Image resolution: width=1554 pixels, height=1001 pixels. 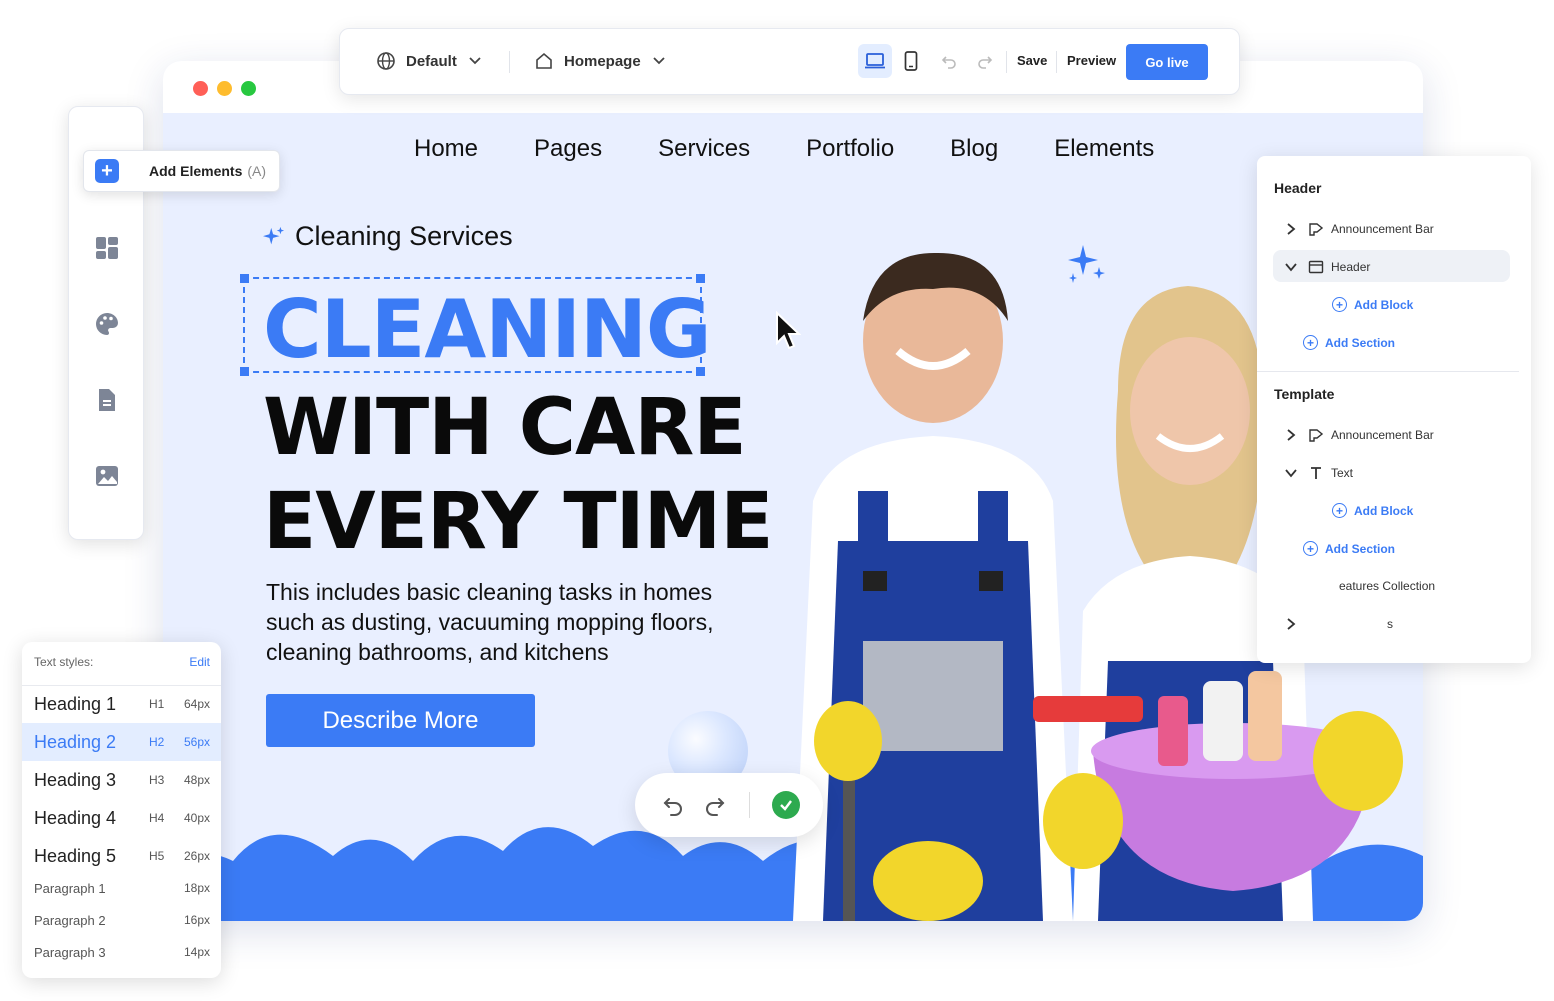 What do you see at coordinates (248, 88) in the screenshot?
I see `maximize-window-button` at bounding box center [248, 88].